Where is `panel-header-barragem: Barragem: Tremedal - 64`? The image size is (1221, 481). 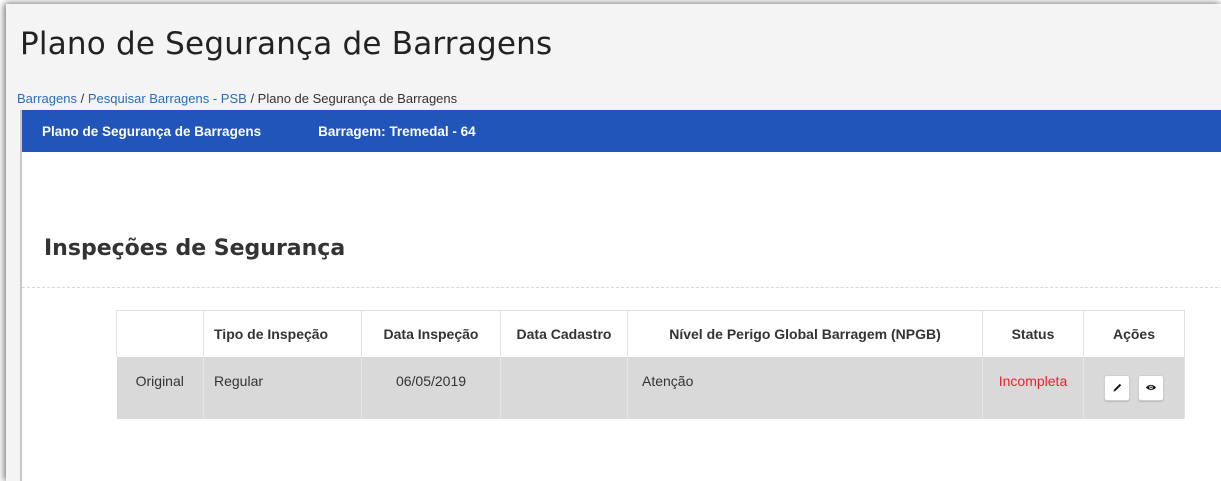 panel-header-barragem: Barragem: Tremedal - 64 is located at coordinates (397, 131).